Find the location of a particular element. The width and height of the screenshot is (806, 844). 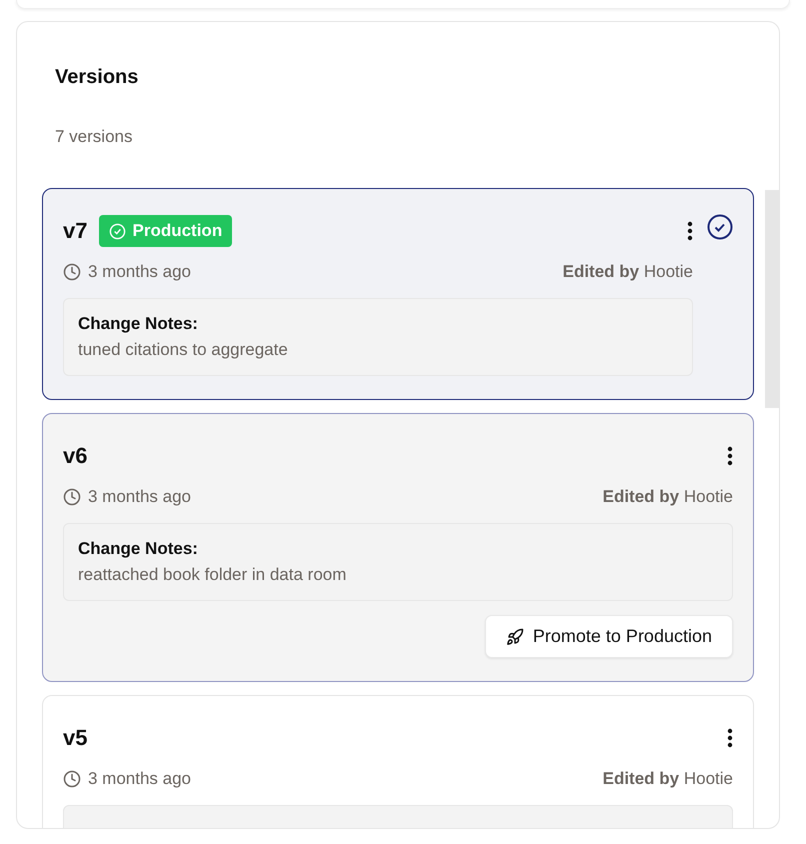

rocket-icon is located at coordinates (515, 637).